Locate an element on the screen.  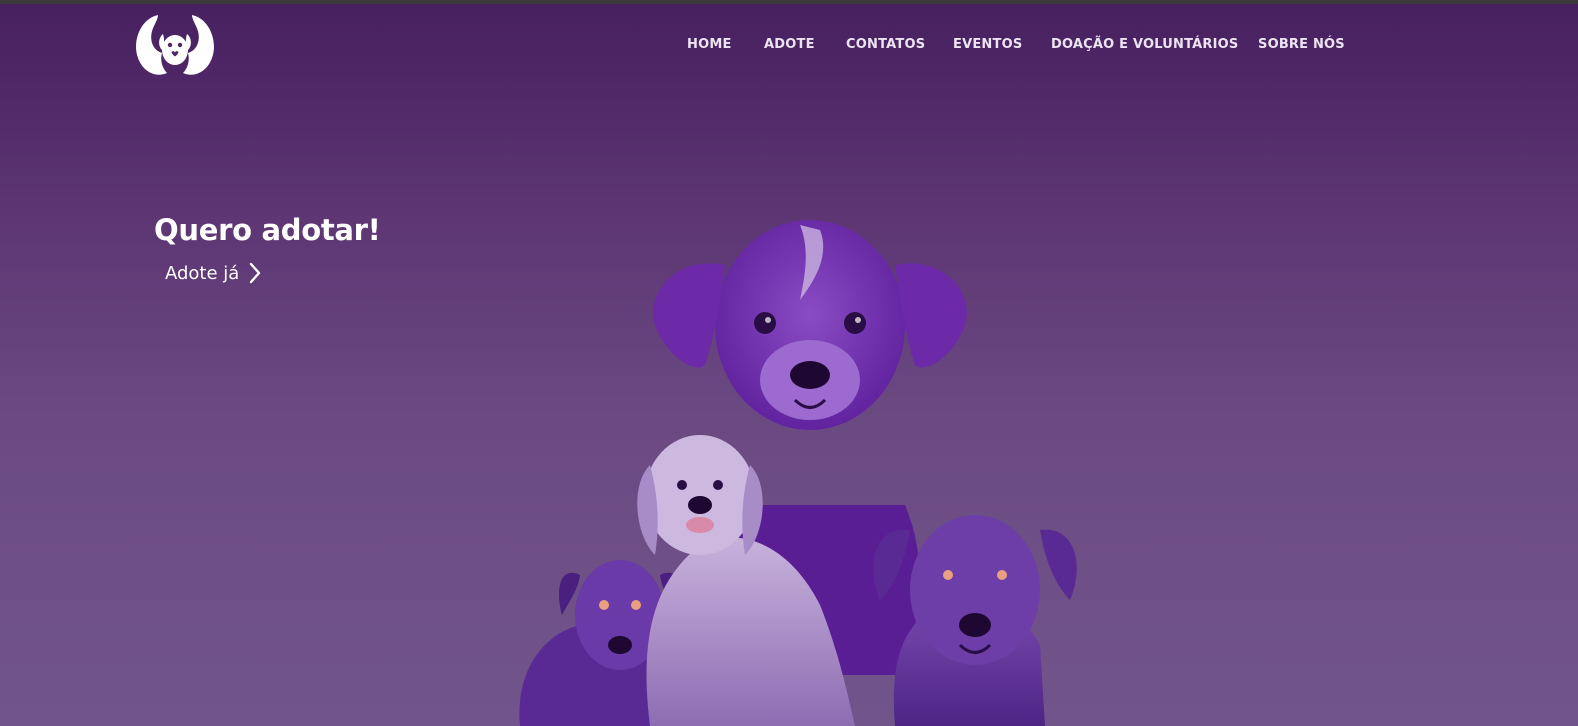
adote-ja-label: Adote já is located at coordinates (202, 273).